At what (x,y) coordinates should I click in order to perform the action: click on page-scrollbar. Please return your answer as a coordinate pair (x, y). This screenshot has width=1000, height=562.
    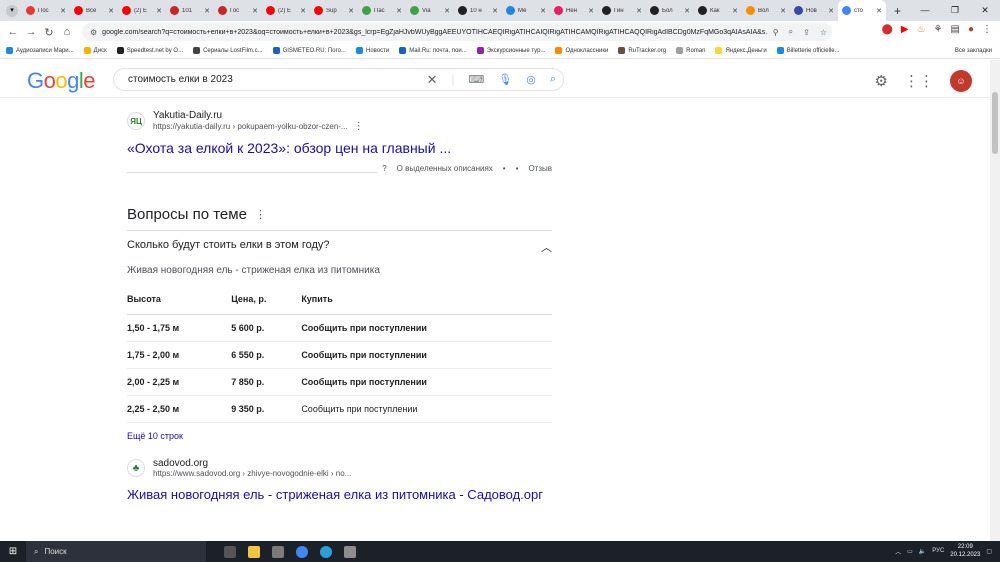
    Looking at the image, I should click on (995, 300).